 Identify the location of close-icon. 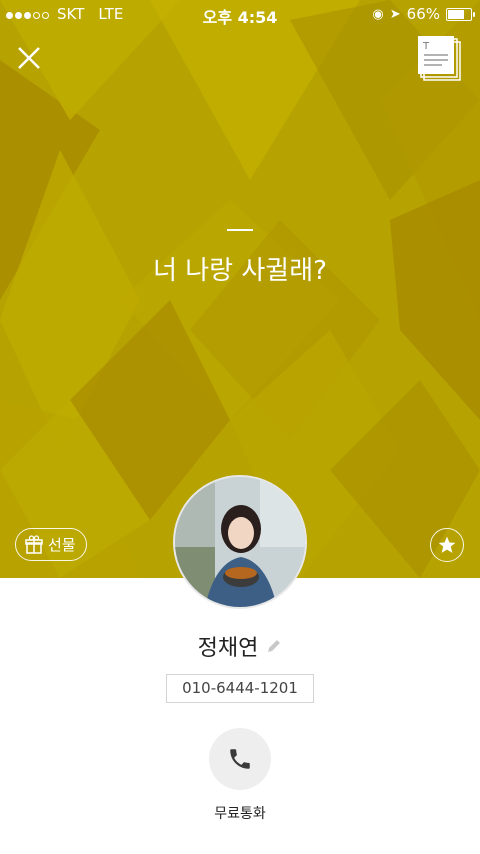
(29, 58).